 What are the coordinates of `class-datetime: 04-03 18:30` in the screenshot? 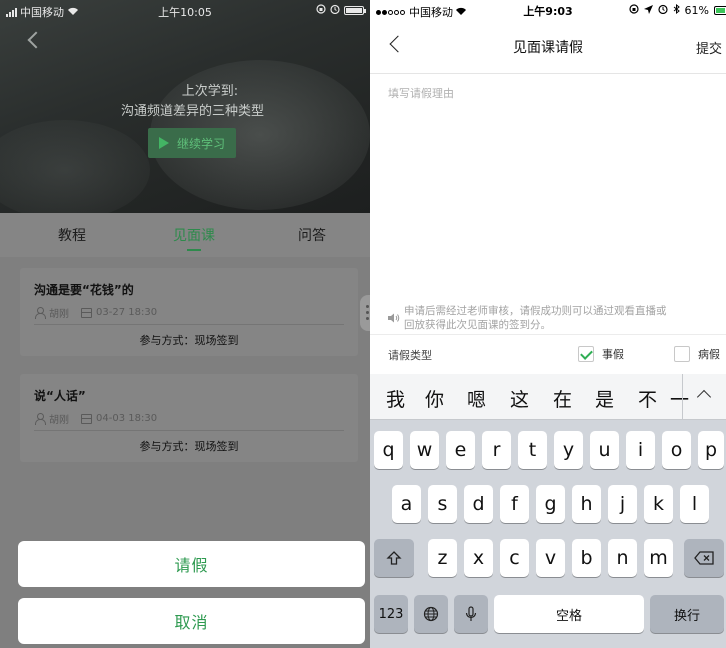 It's located at (127, 418).